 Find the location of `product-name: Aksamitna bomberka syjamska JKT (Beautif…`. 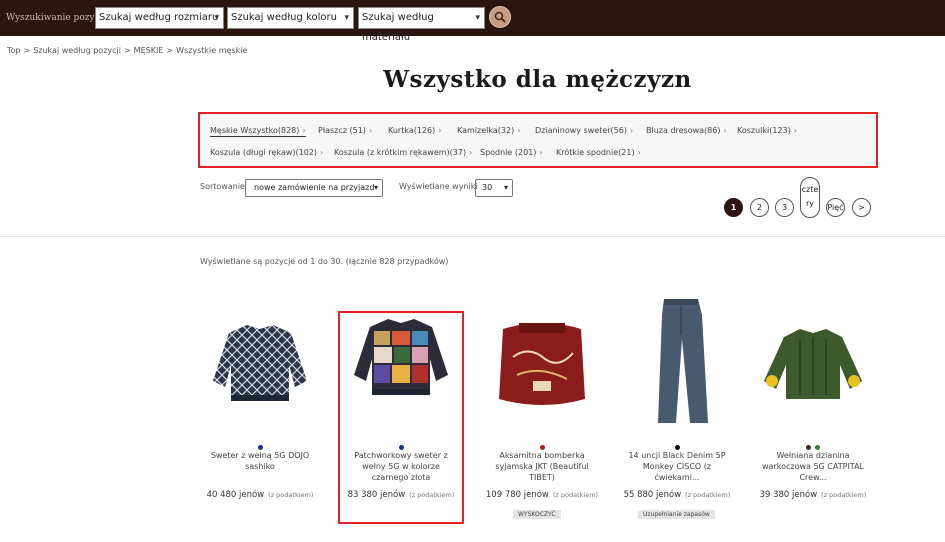

product-name: Aksamitna bomberka syjamska JKT (Beautif… is located at coordinates (542, 466).